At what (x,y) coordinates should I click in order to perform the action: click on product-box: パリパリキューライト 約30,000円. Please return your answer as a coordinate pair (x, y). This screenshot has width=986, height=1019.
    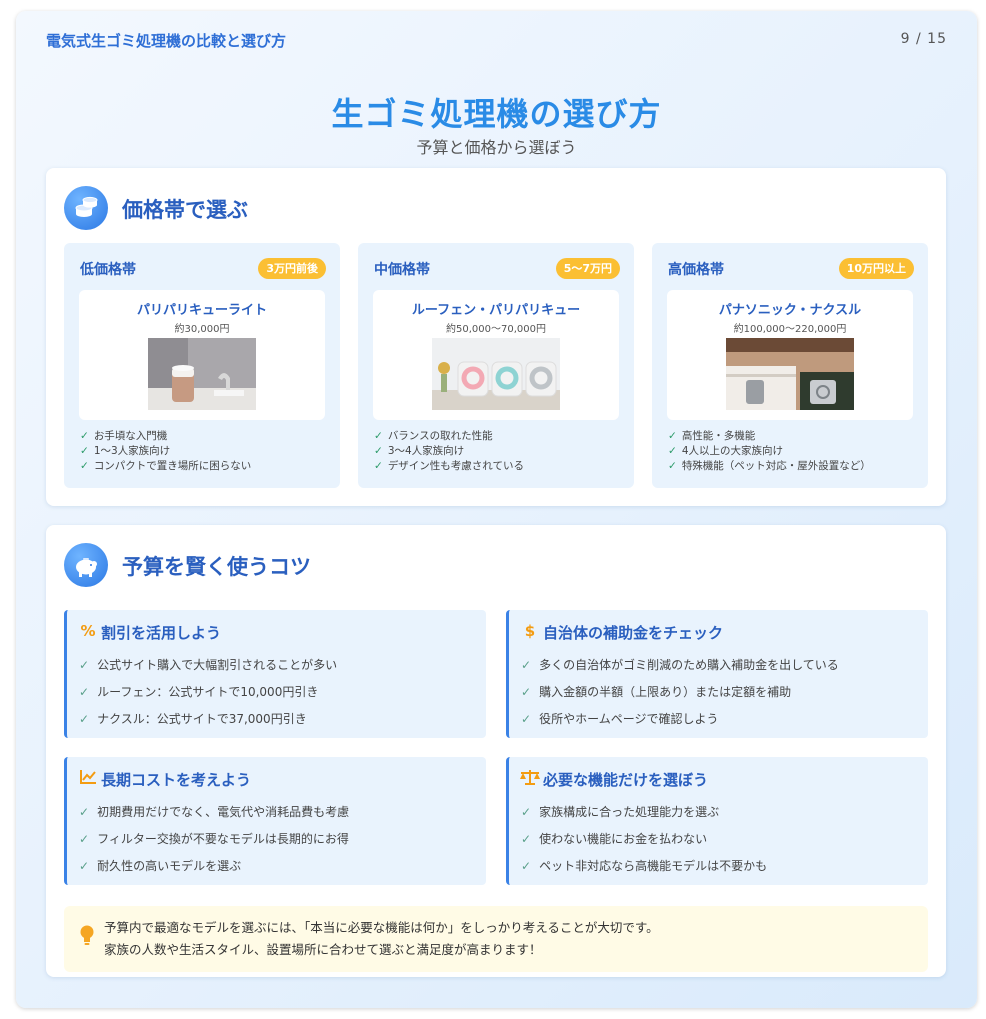
    Looking at the image, I should click on (202, 355).